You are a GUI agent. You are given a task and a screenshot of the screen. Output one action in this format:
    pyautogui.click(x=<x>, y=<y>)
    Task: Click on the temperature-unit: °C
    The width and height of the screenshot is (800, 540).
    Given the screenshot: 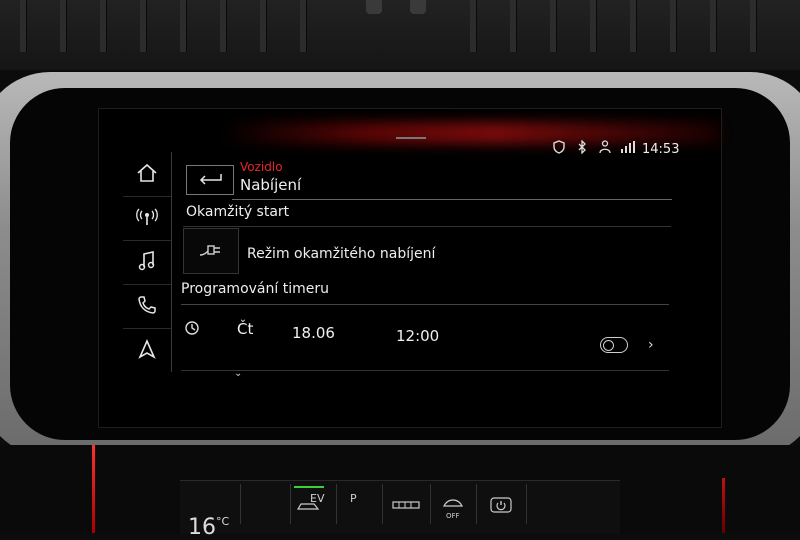 What is the action you would take?
    pyautogui.click(x=223, y=521)
    